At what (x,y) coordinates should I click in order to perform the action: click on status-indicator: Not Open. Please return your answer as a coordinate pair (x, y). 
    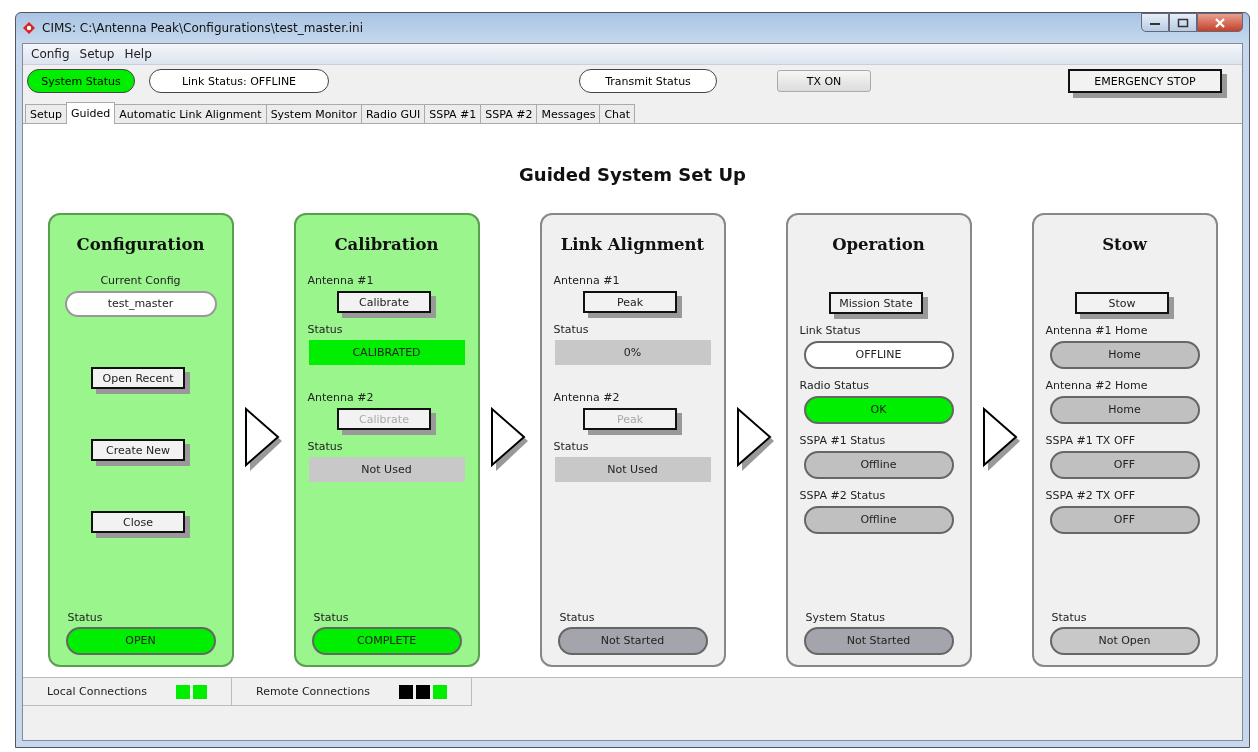
    Looking at the image, I should click on (1124, 641).